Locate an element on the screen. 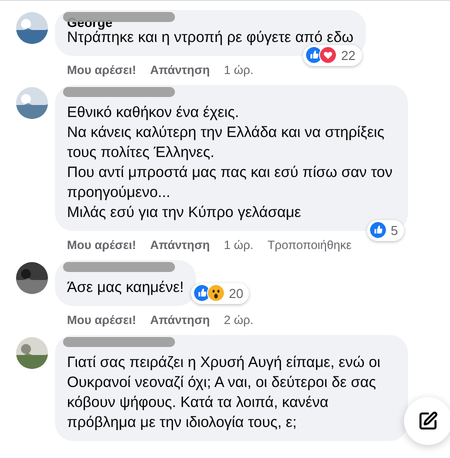 The image size is (450, 458). edited-label: Τροποποιήθηκε is located at coordinates (309, 245).